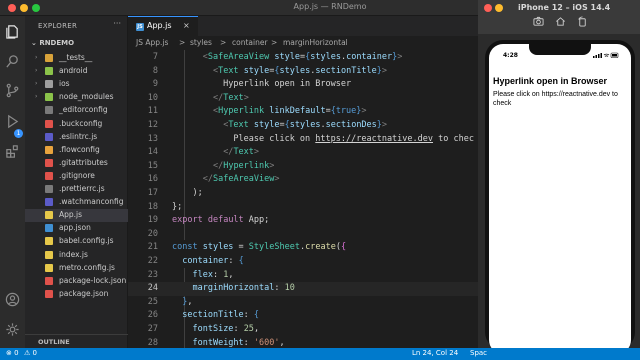  I want to click on cursor-position: Ln 24, Col 24, so click(435, 353).